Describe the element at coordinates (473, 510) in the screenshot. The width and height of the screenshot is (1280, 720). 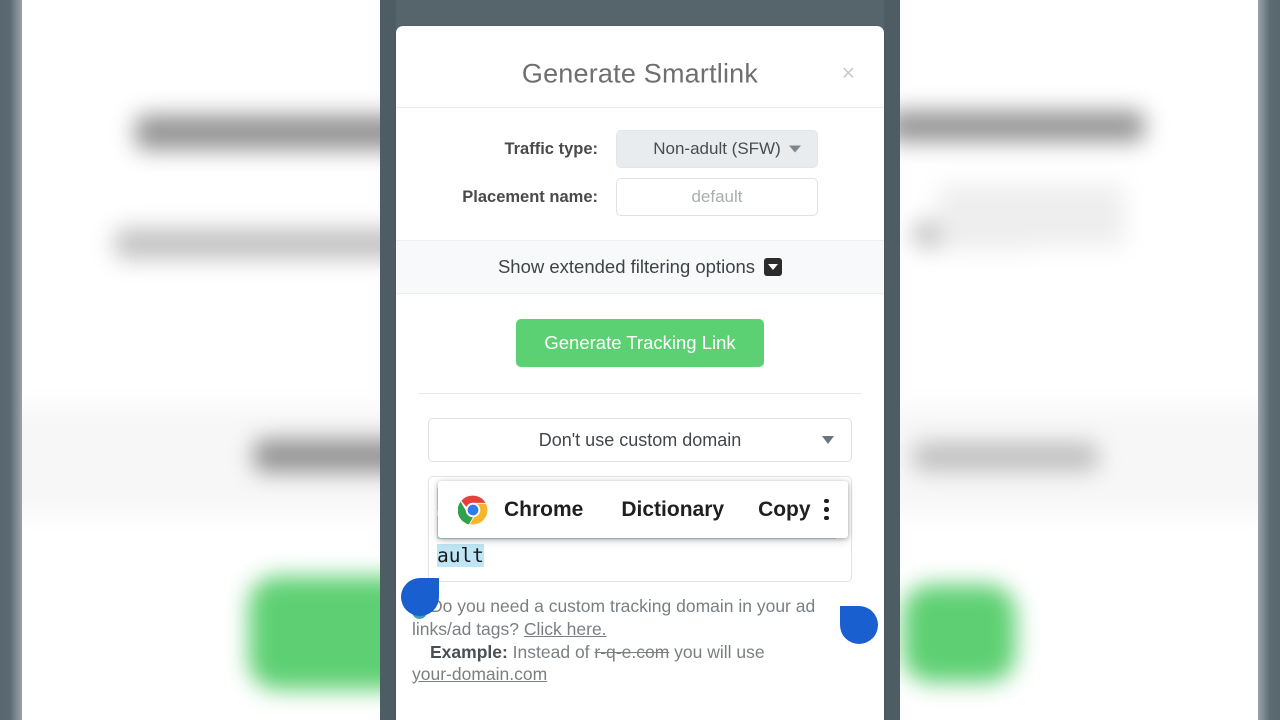
I see `chrome-logo-icon` at that location.